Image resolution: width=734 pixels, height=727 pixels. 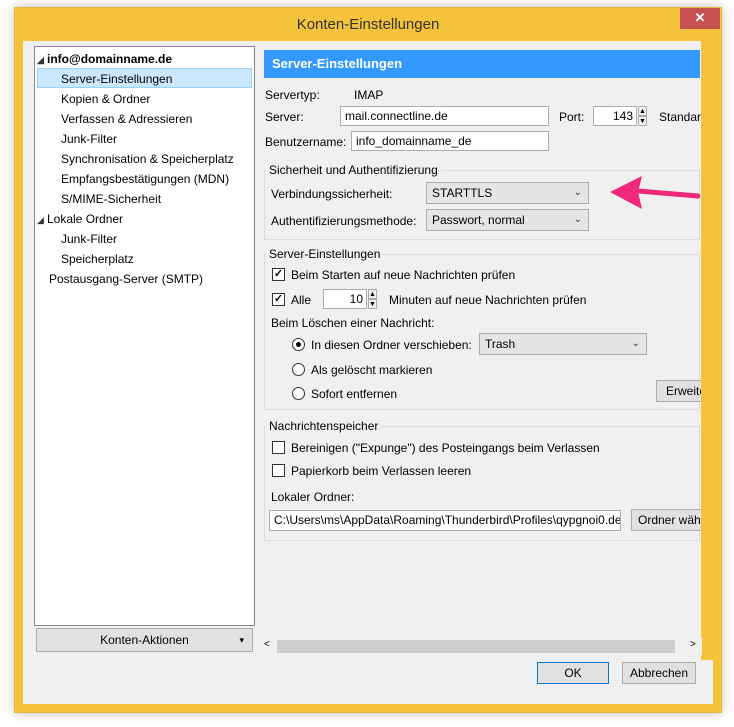 What do you see at coordinates (278, 299) in the screenshot?
I see `check-every-checkbox: ✓` at bounding box center [278, 299].